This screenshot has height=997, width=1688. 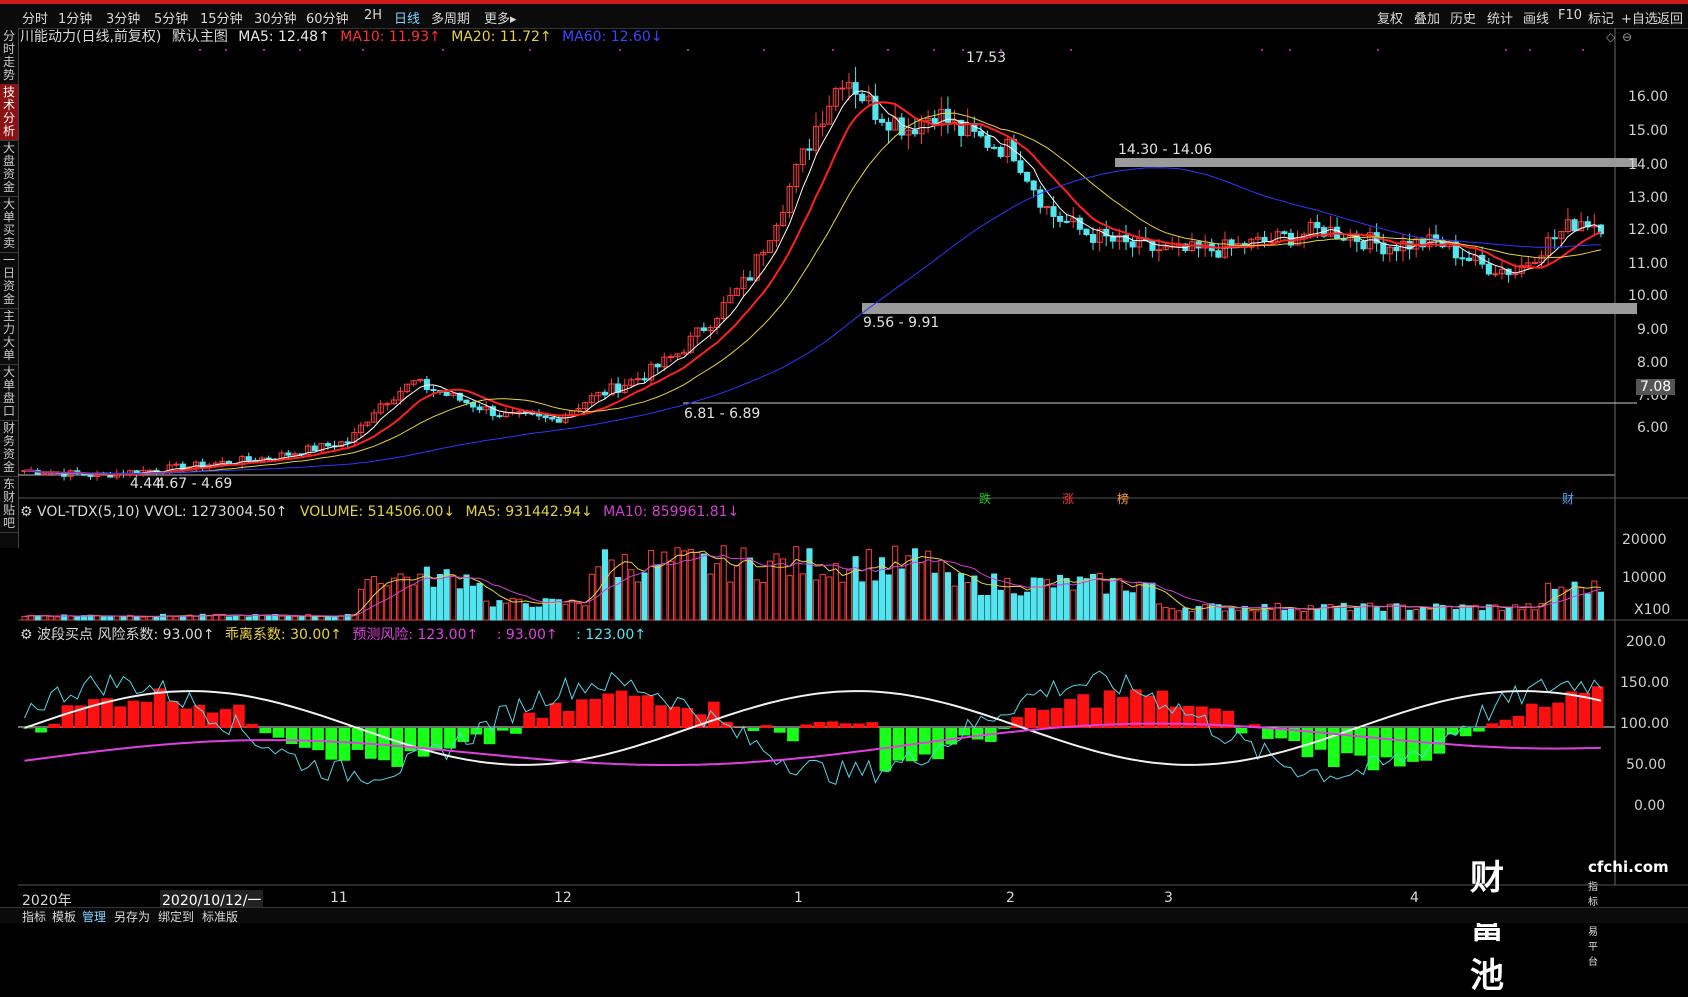 What do you see at coordinates (1627, 37) in the screenshot?
I see `minimize-icon: ⊖` at bounding box center [1627, 37].